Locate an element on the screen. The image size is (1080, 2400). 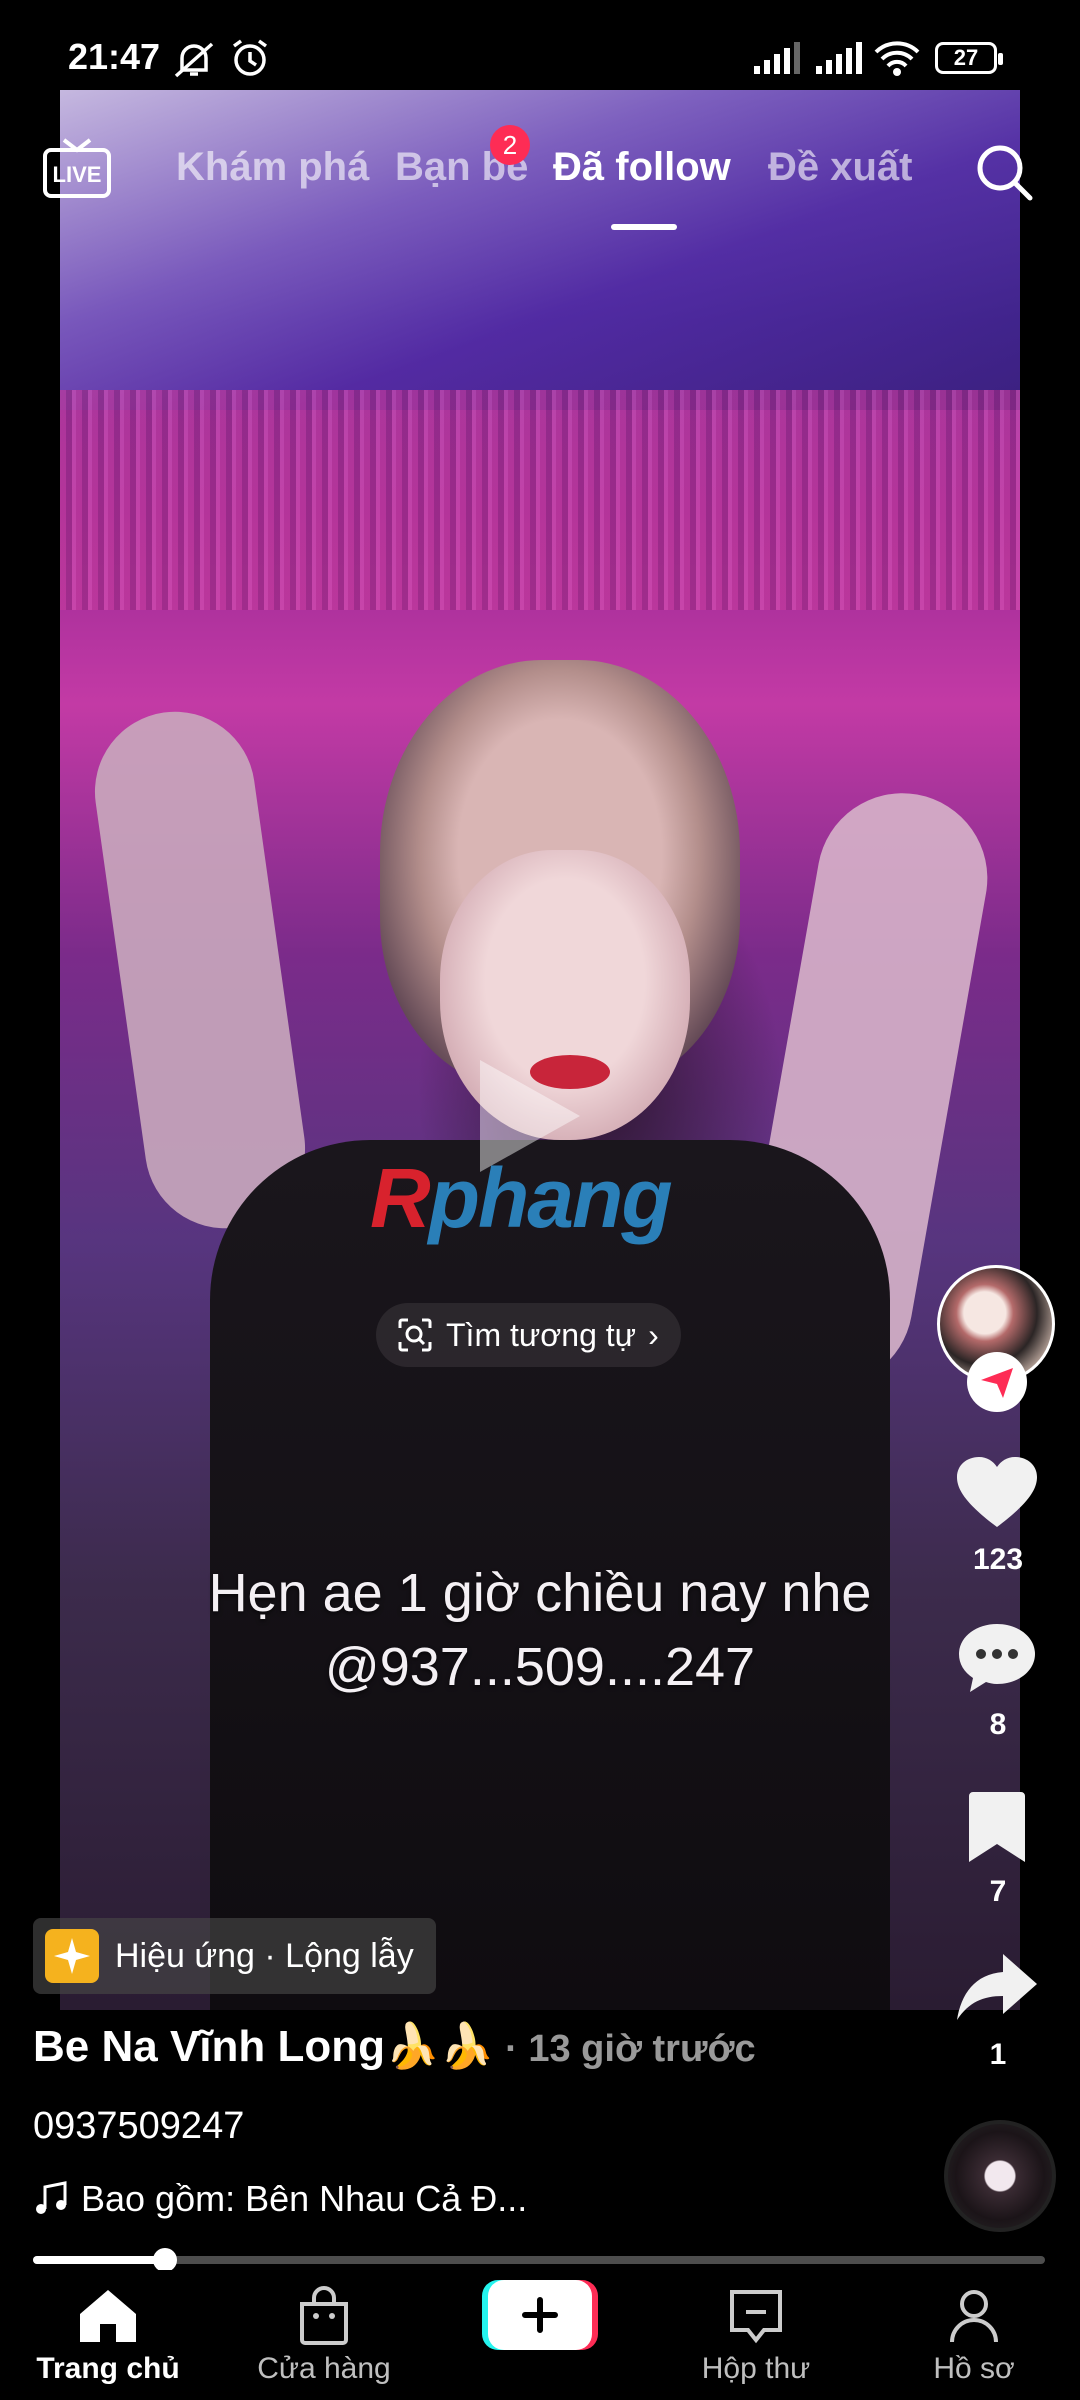
sparkle-icon is located at coordinates (72, 1956).